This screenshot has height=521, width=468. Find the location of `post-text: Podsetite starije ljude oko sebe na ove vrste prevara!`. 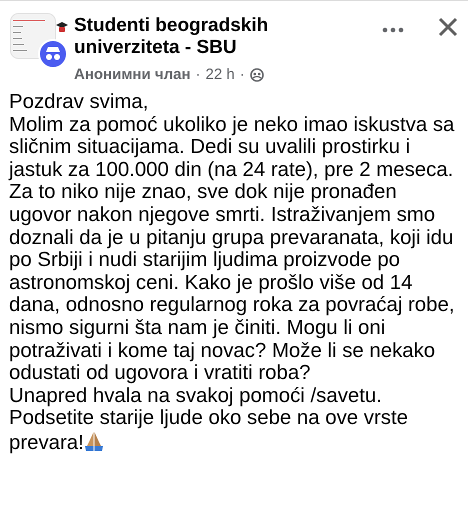

post-text: Podsetite starije ljude oko sebe na ove vrste prevara! is located at coordinates (209, 430).